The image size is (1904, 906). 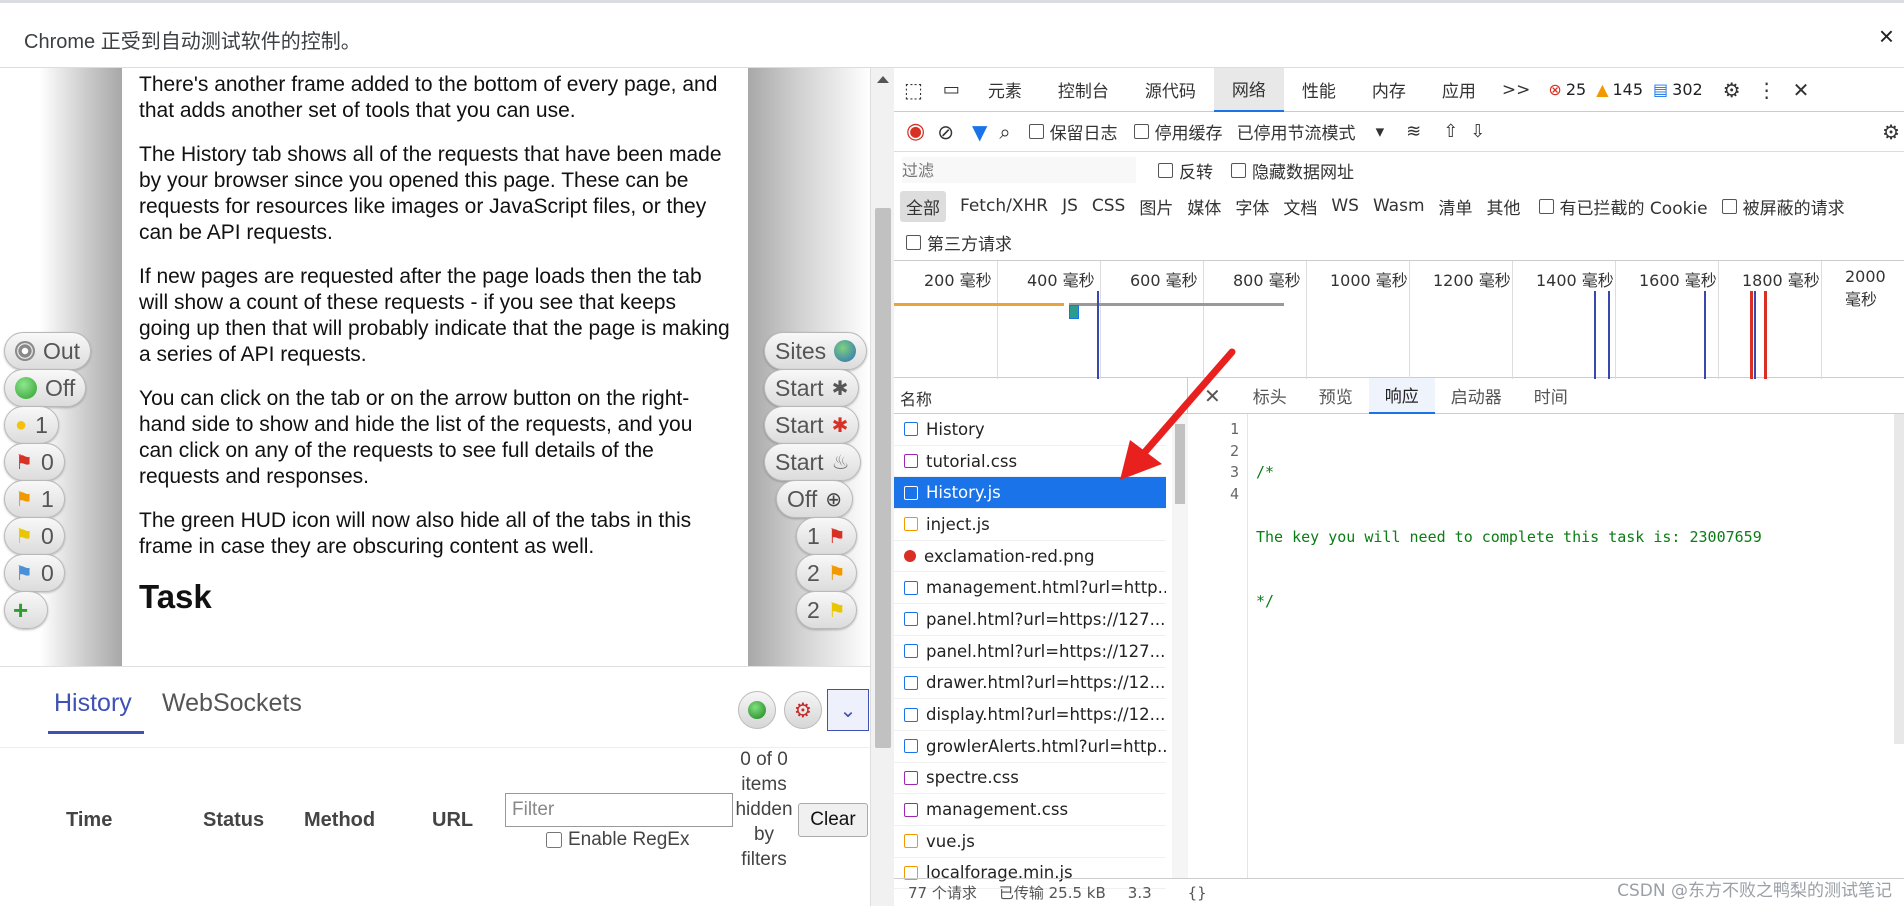 I want to click on hud-alert-high-button: ⚑ 0, so click(x=34, y=462).